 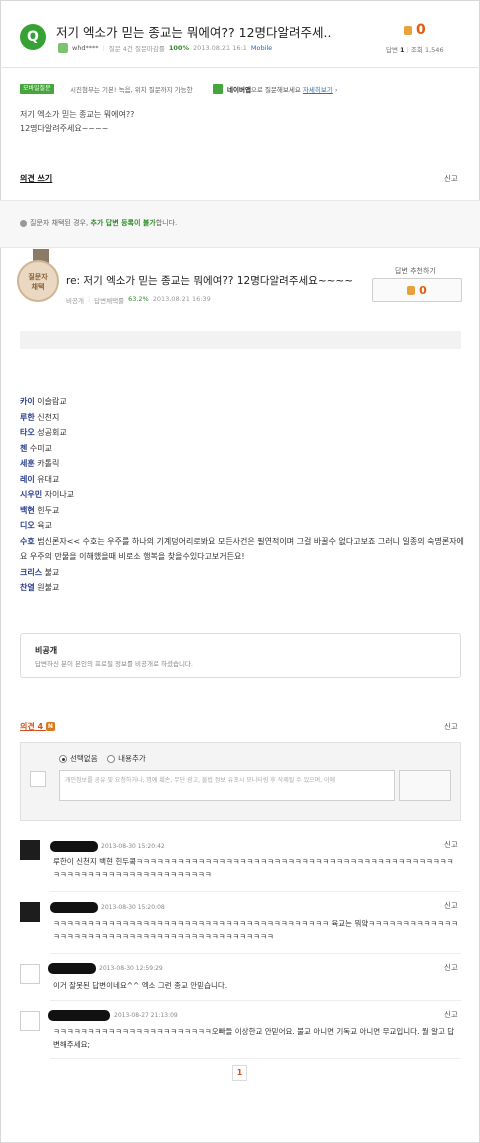 I want to click on recommend-button: 0, so click(x=417, y=290).